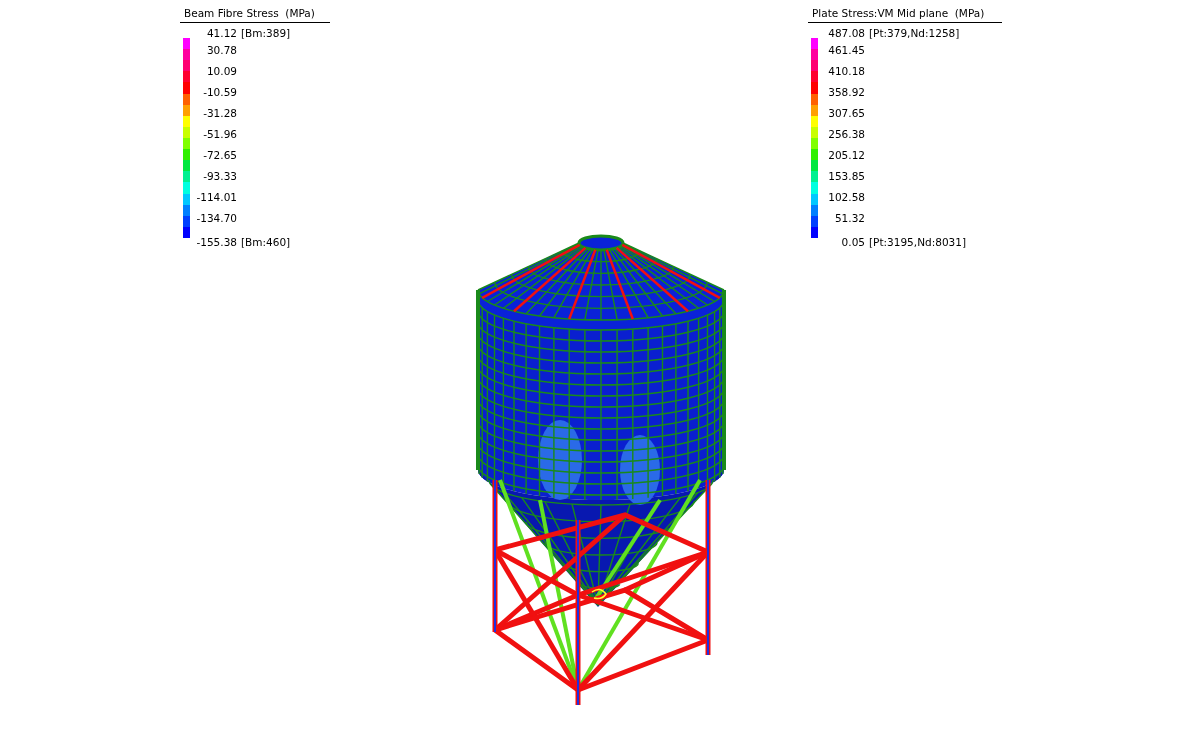  I want to click on legend-tick-label: 30.78, so click(221, 50).